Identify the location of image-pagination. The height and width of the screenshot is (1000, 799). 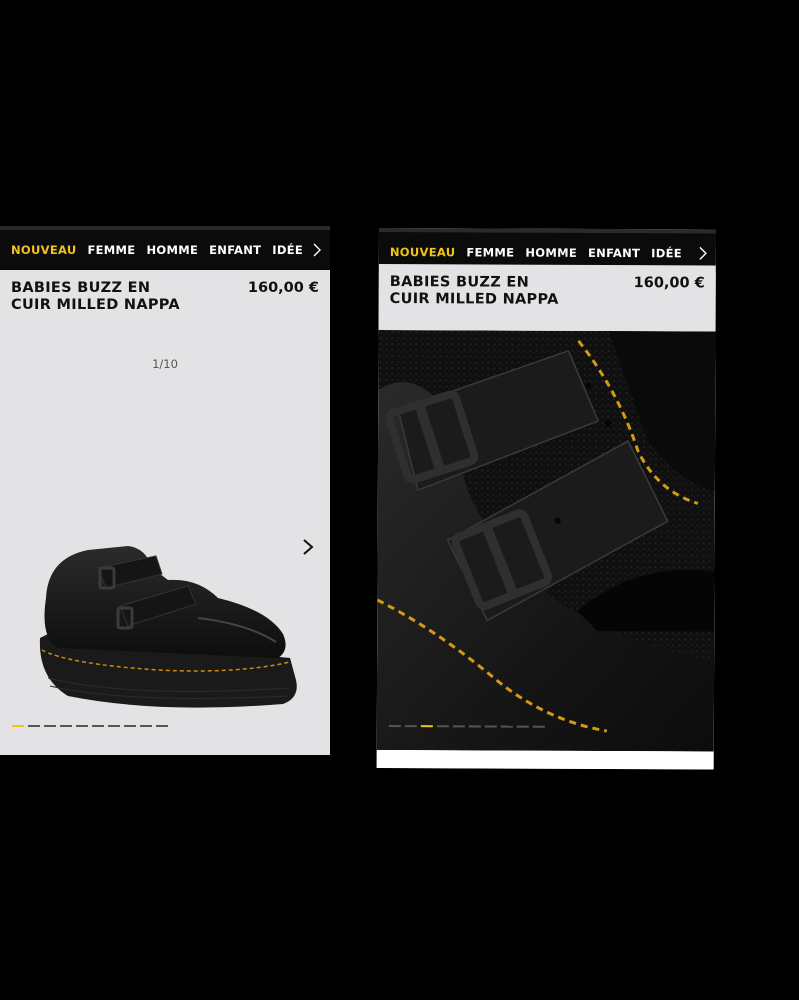
(90, 726).